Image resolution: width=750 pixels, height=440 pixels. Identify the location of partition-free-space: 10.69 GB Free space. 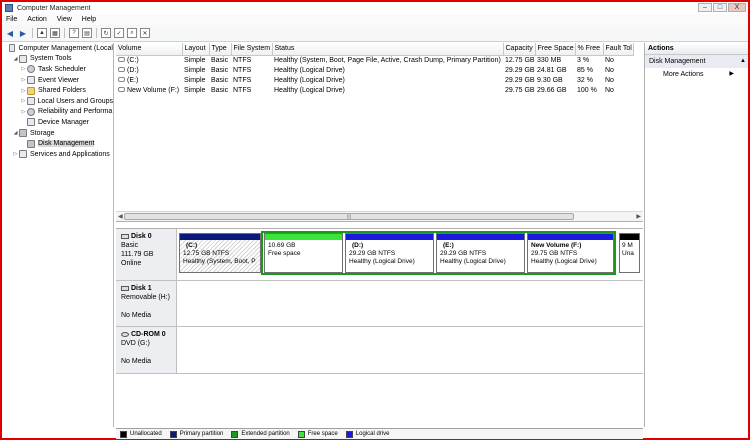
(303, 253).